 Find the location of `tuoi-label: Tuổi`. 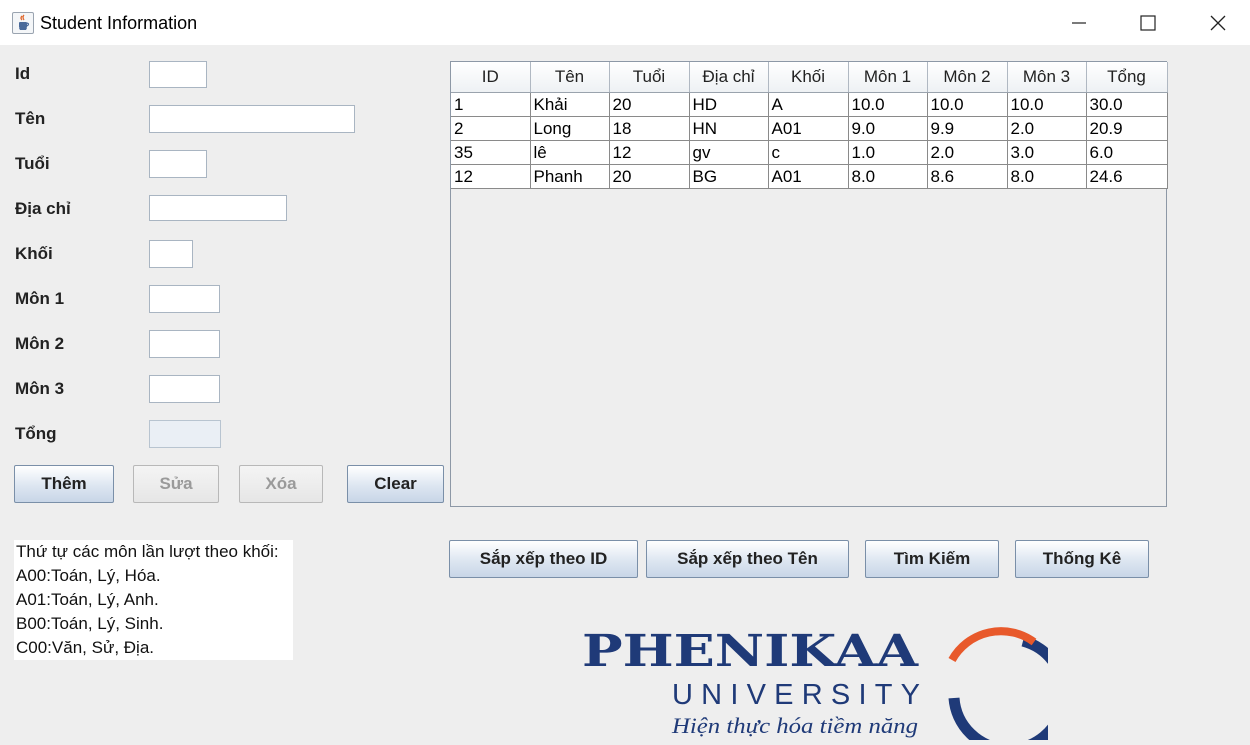

tuoi-label: Tuổi is located at coordinates (32, 163).